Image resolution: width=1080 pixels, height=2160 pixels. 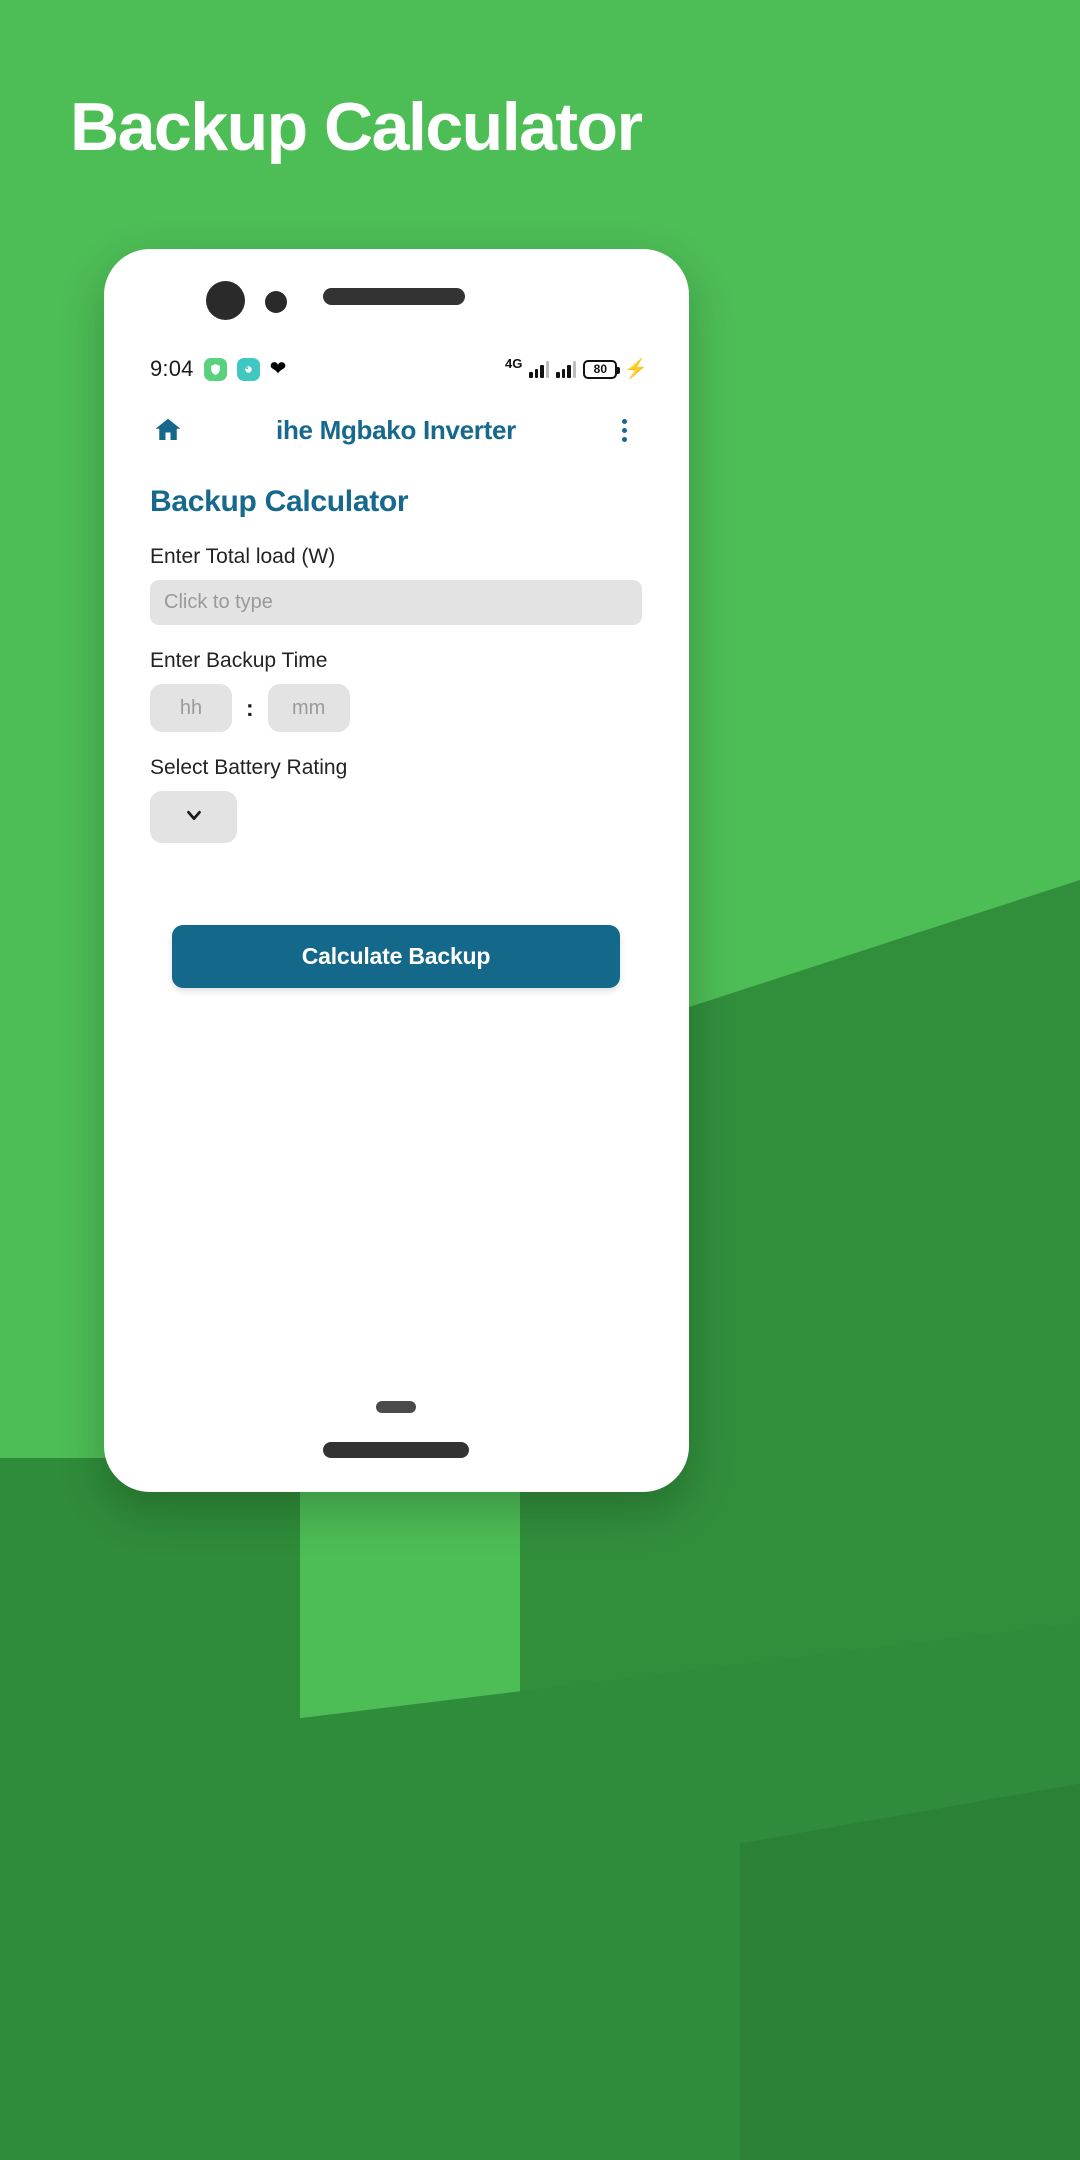 I want to click on total-load-input: Click to type, so click(x=396, y=602).